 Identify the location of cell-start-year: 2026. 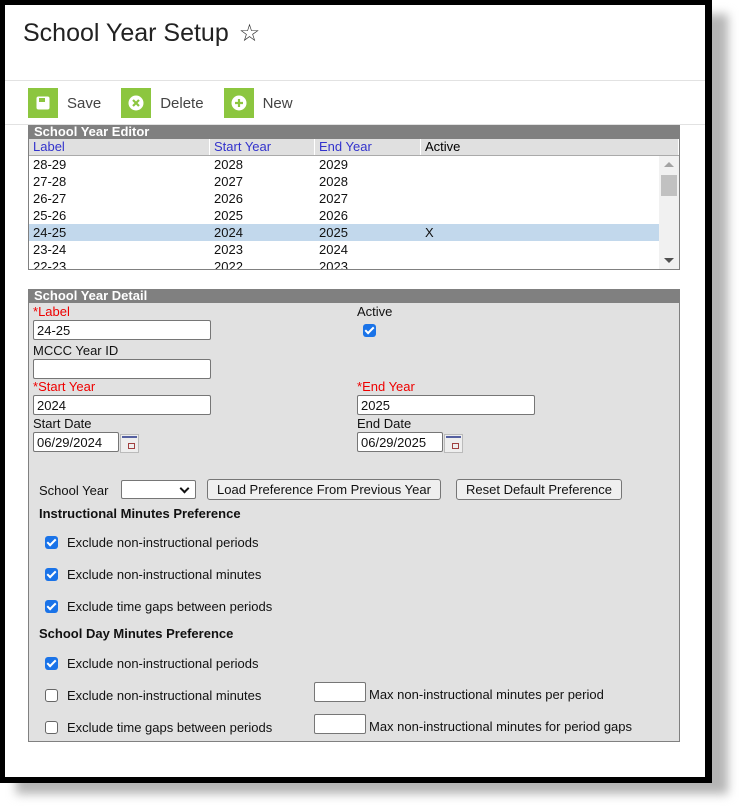
(228, 198).